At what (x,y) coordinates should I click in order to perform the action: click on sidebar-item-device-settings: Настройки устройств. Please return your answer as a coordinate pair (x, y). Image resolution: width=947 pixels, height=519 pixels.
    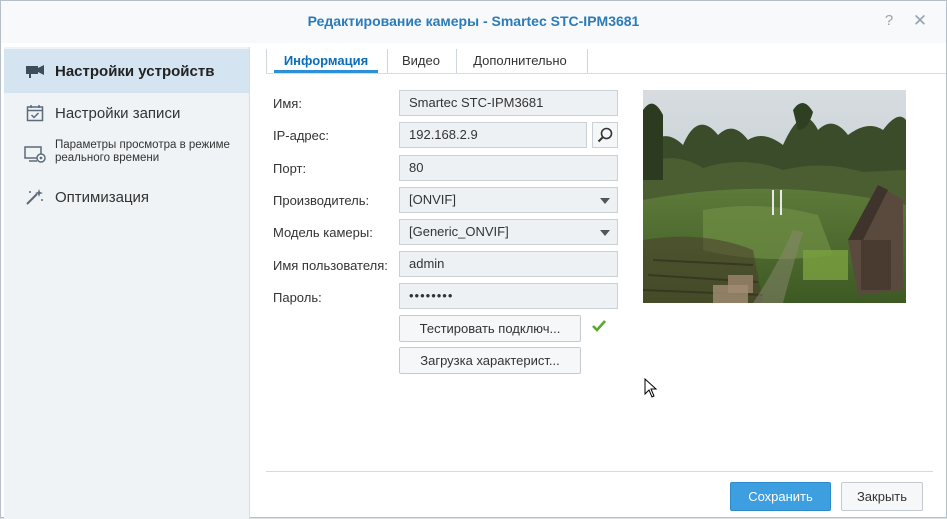
    Looking at the image, I should click on (126, 71).